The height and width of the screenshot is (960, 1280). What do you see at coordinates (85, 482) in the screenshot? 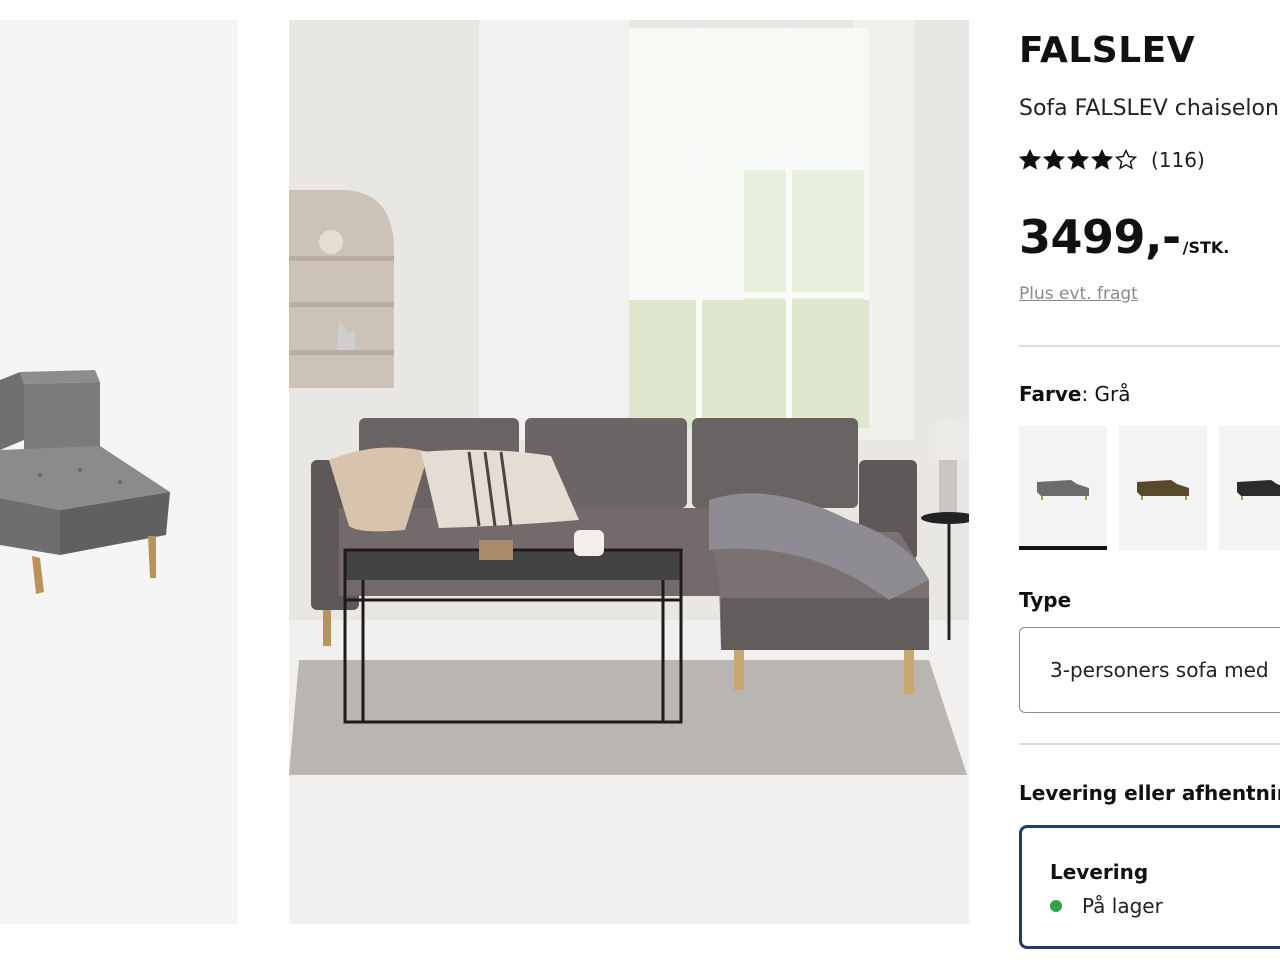
I see `grey-sofa-illustration` at bounding box center [85, 482].